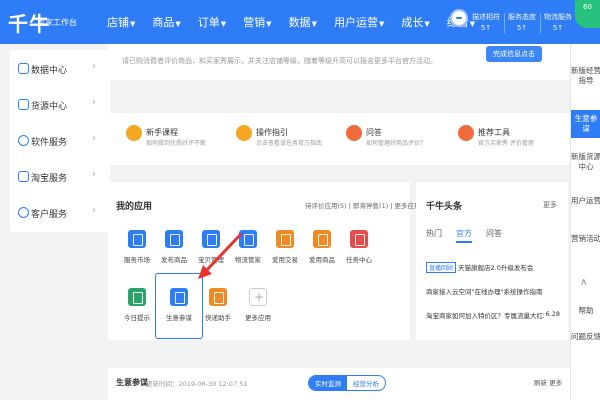 This screenshot has height=400, width=600. I want to click on sidebar-item-taobao-service: 淘宝服务 ›, so click(60, 178).